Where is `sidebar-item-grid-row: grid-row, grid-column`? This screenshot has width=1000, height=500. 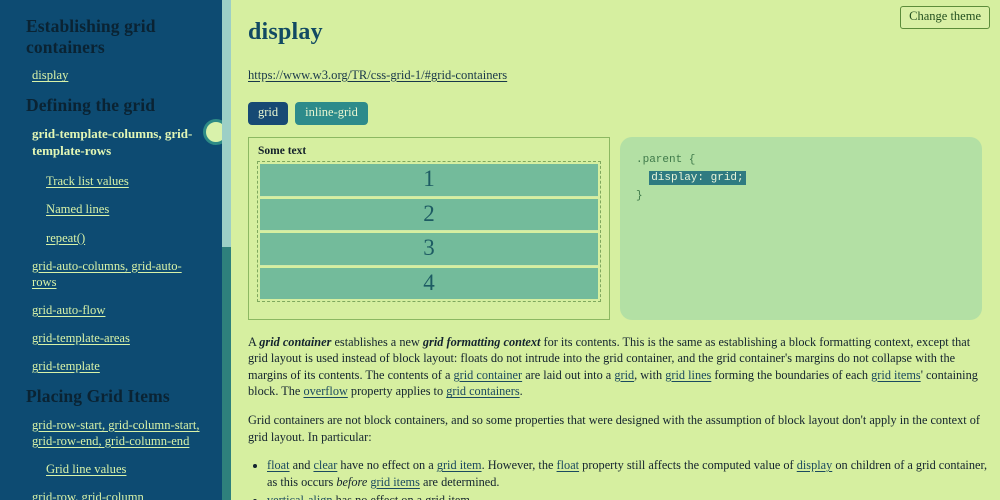 sidebar-item-grid-row: grid-row, grid-column is located at coordinates (115, 494).